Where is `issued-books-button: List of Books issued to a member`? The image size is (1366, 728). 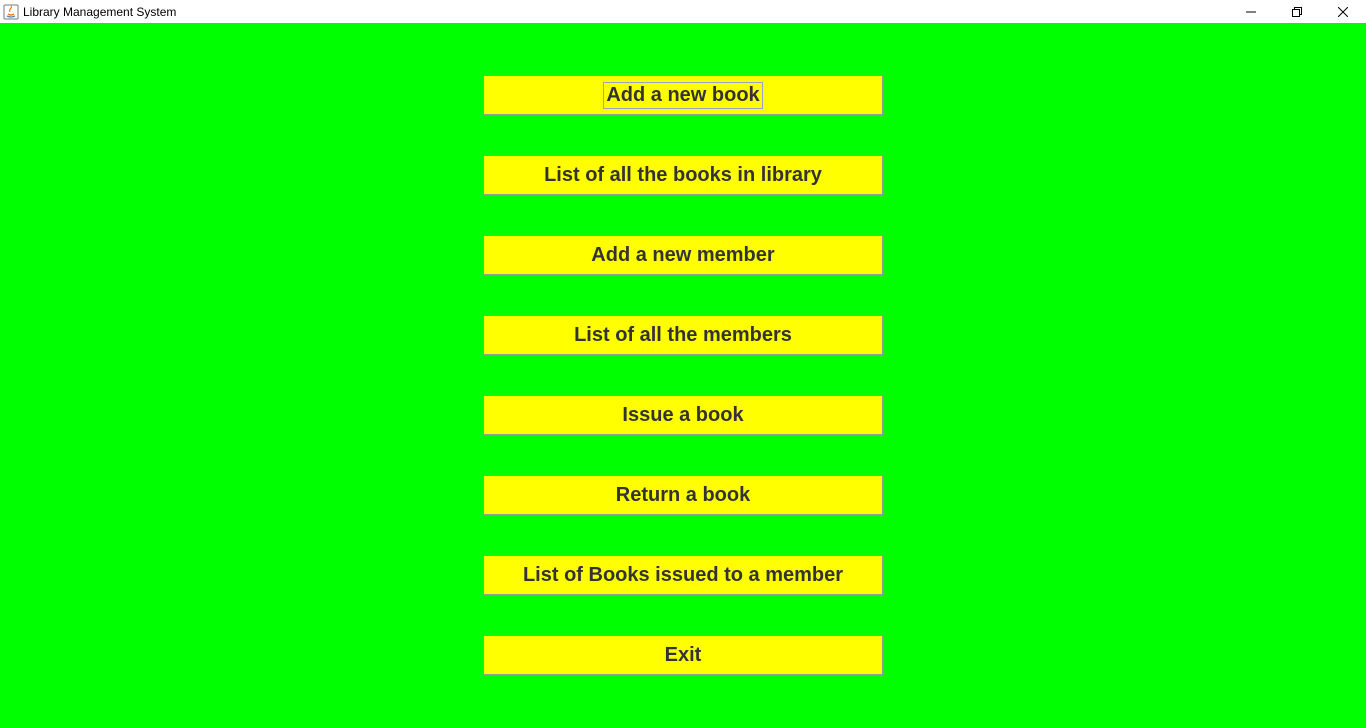 issued-books-button: List of Books issued to a member is located at coordinates (683, 575).